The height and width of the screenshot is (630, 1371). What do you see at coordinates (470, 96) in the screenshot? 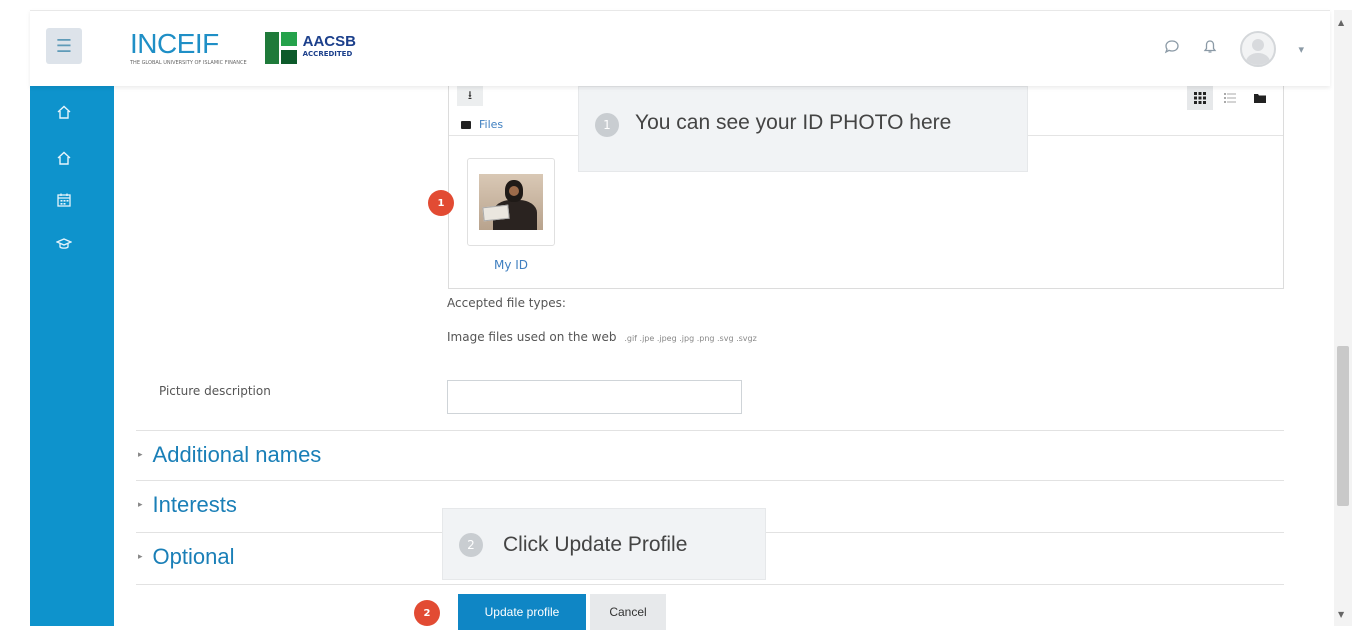
I see `download-icon: ⭳` at bounding box center [470, 96].